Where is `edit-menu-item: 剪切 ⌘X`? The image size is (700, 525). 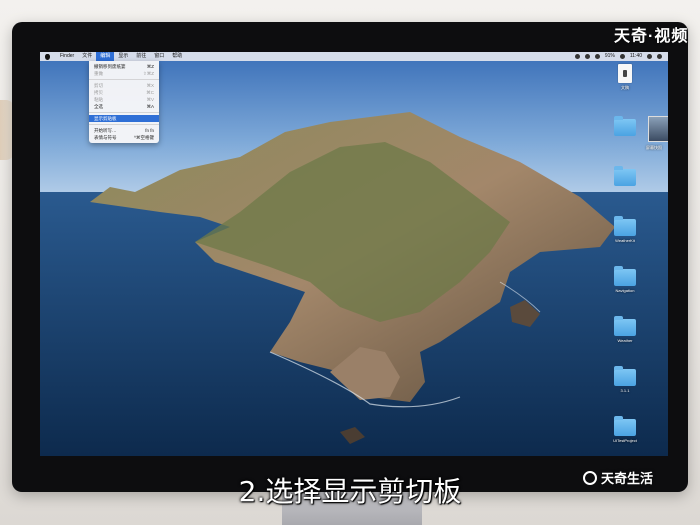
edit-menu-item: 剪切 ⌘X is located at coordinates (124, 85).